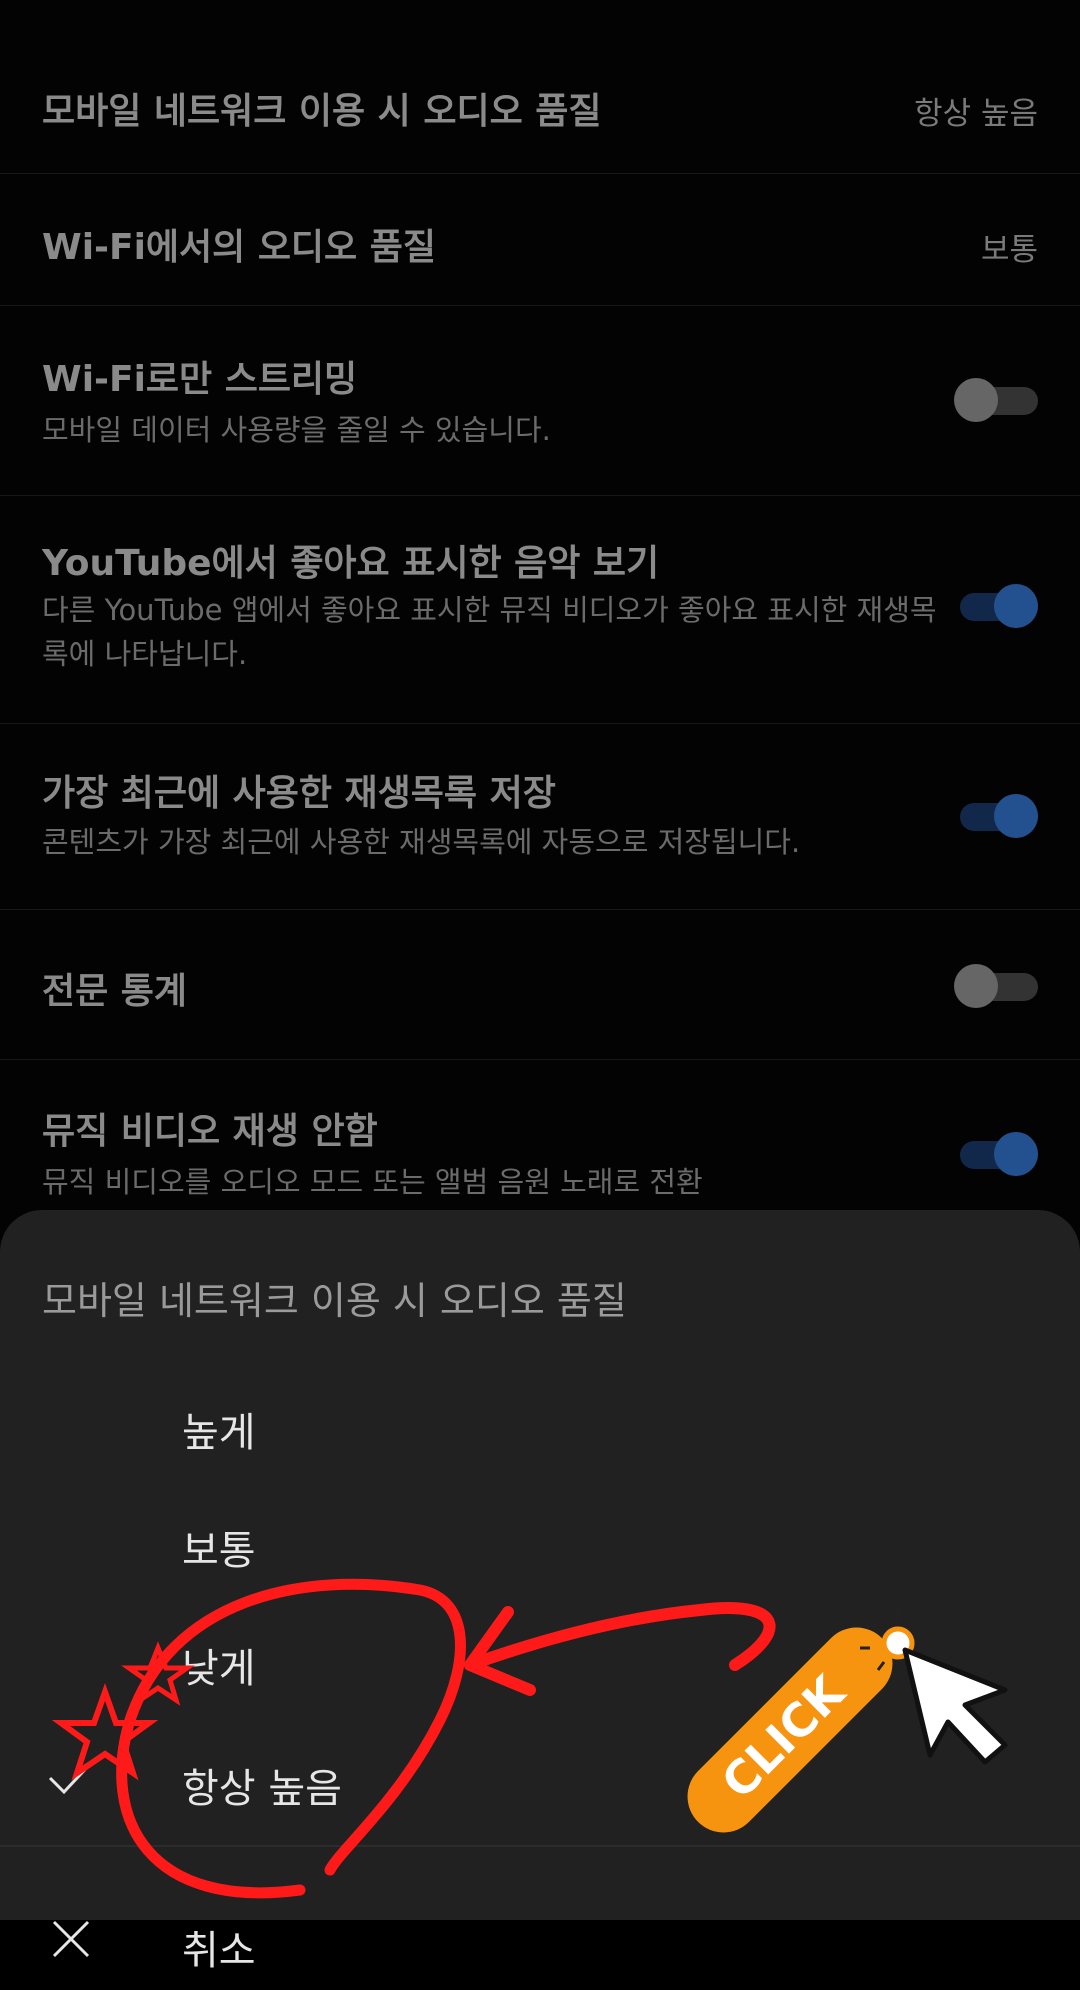 Image resolution: width=1080 pixels, height=1990 pixels. What do you see at coordinates (210, 1131) in the screenshot?
I see `setting-title: 뮤직 비디오 재생 안함` at bounding box center [210, 1131].